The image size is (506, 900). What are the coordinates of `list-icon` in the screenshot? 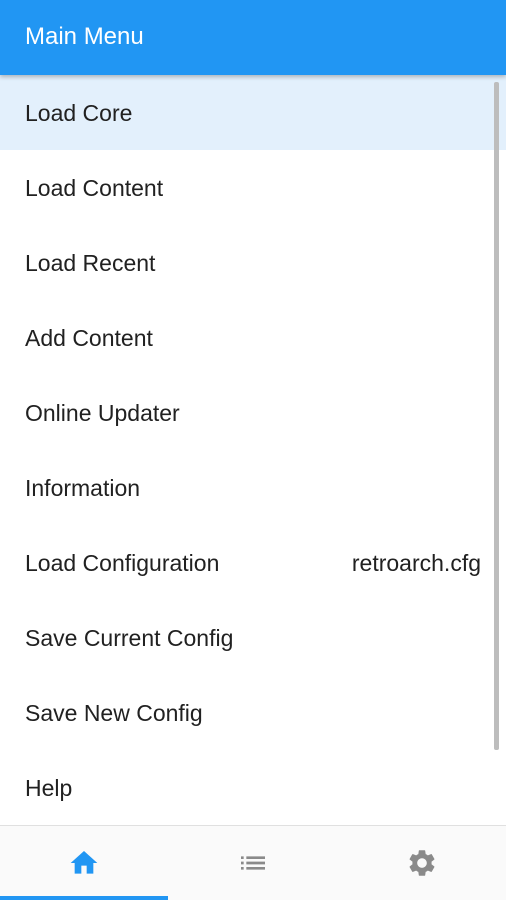 It's located at (253, 863).